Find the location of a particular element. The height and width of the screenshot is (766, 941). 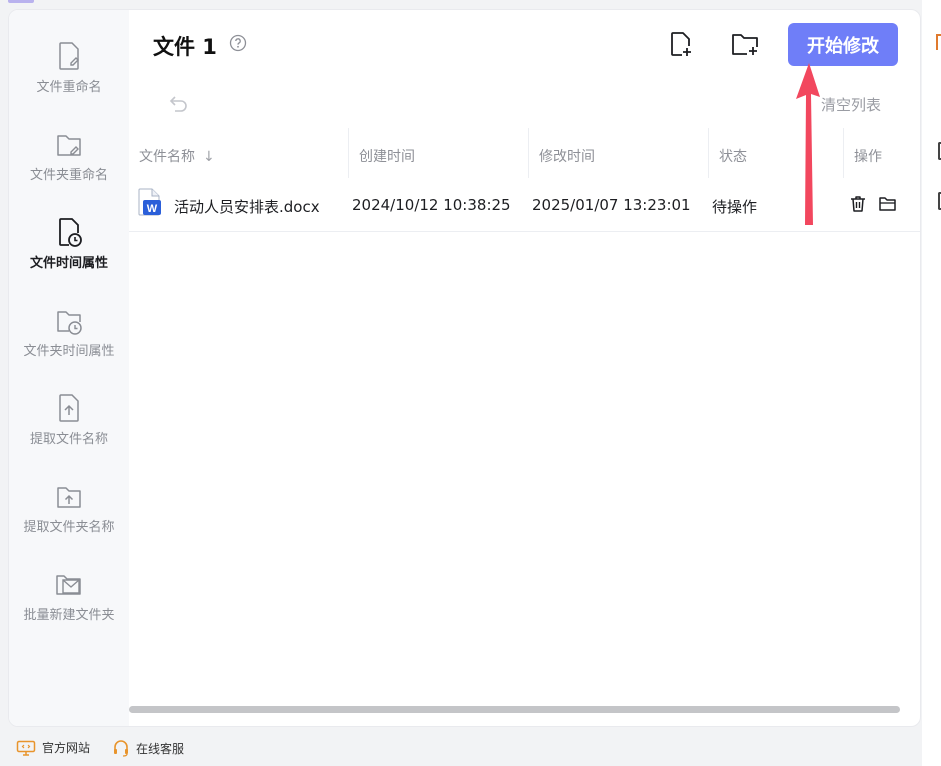

file-name-cell: 活动人员安排表.docx is located at coordinates (247, 207).